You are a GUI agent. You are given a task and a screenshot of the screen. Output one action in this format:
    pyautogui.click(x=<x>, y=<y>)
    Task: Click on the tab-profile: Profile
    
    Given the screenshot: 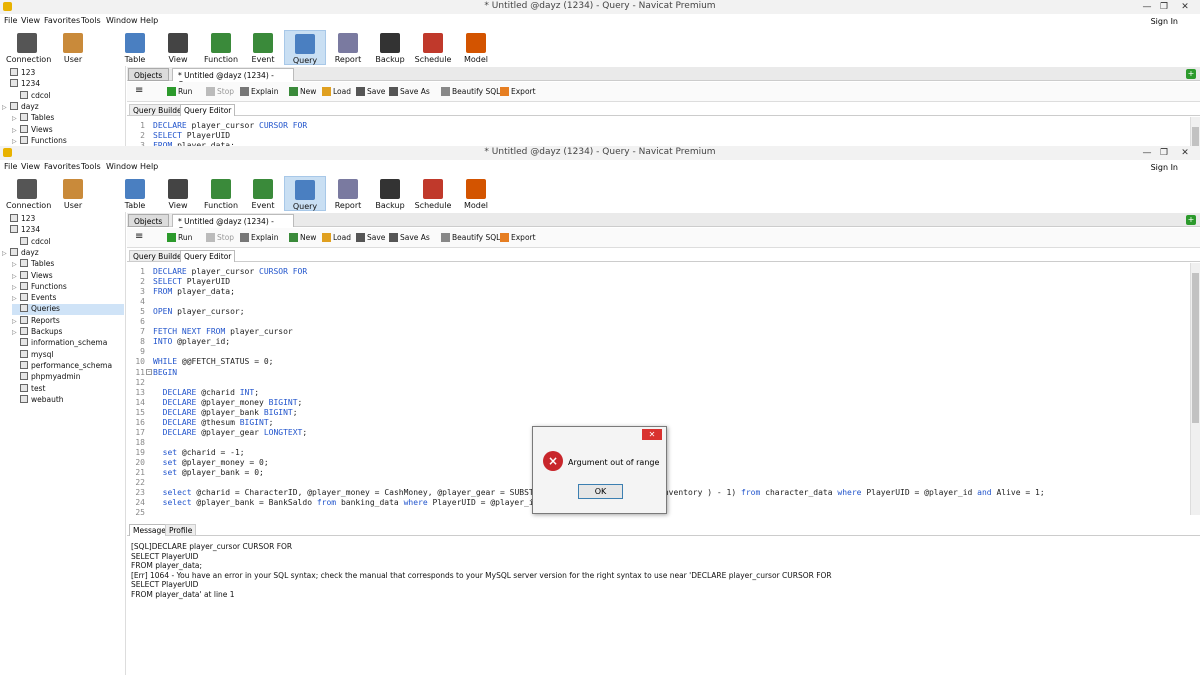 What is the action you would take?
    pyautogui.click(x=181, y=530)
    